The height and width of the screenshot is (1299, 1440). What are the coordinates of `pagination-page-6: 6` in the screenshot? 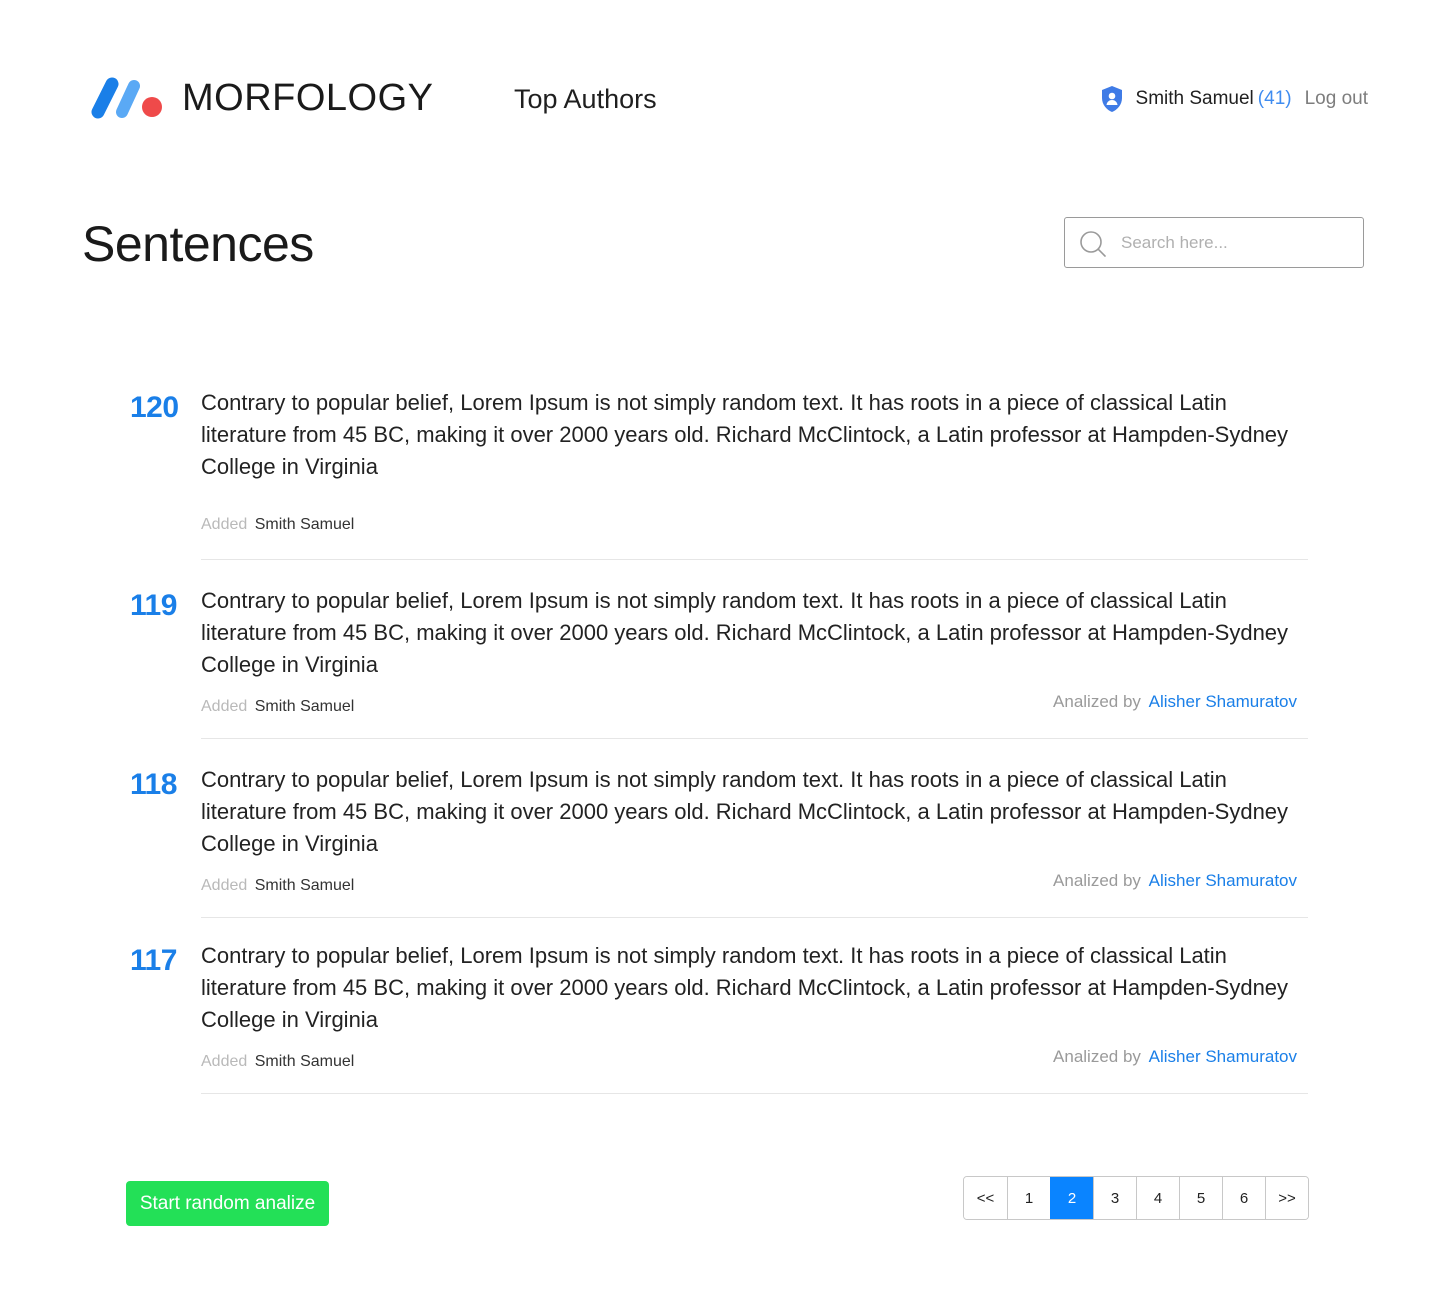 It's located at (1243, 1198).